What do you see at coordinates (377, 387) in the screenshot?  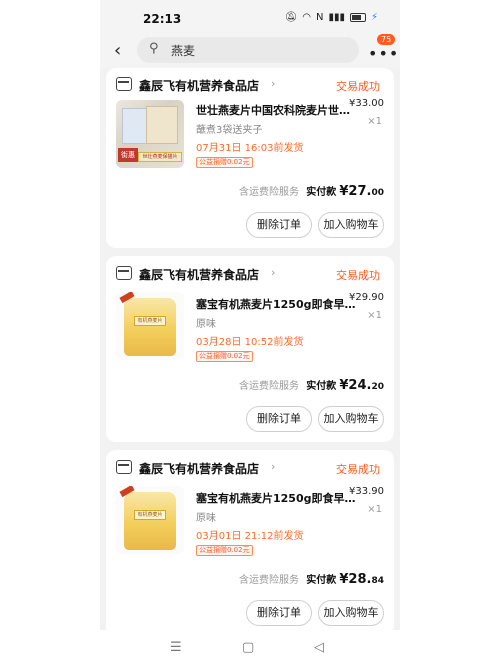 I see `paid-amount-dec: 20` at bounding box center [377, 387].